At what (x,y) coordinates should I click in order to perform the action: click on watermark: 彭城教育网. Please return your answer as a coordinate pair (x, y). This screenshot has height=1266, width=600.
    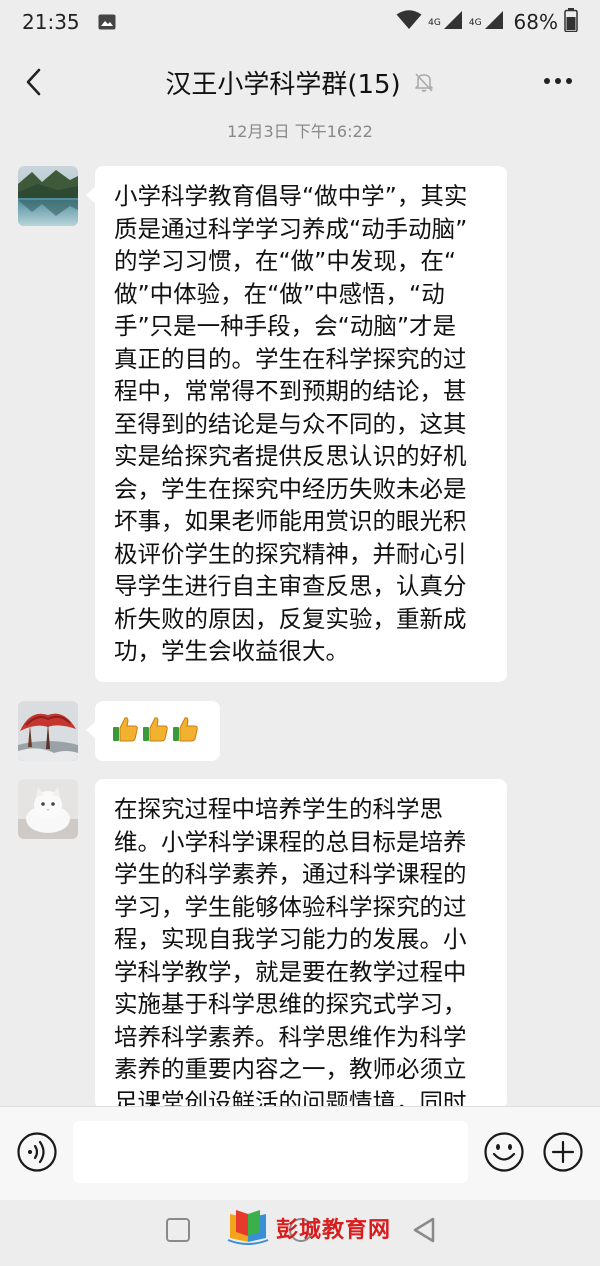
    Looking at the image, I should click on (308, 1228).